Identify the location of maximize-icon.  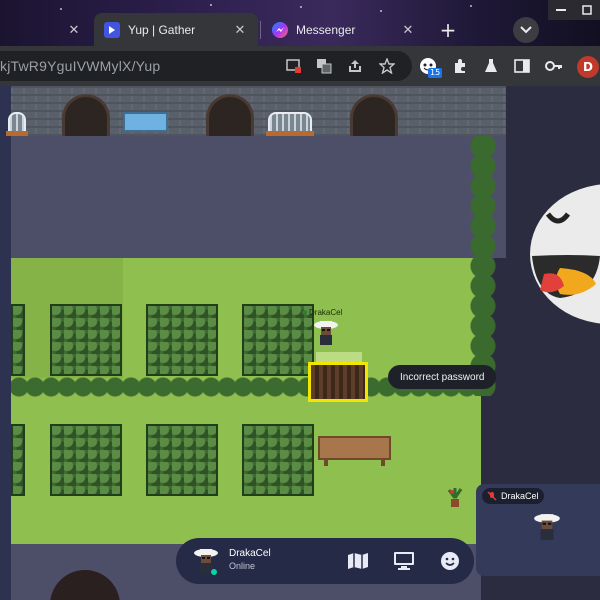
(587, 10).